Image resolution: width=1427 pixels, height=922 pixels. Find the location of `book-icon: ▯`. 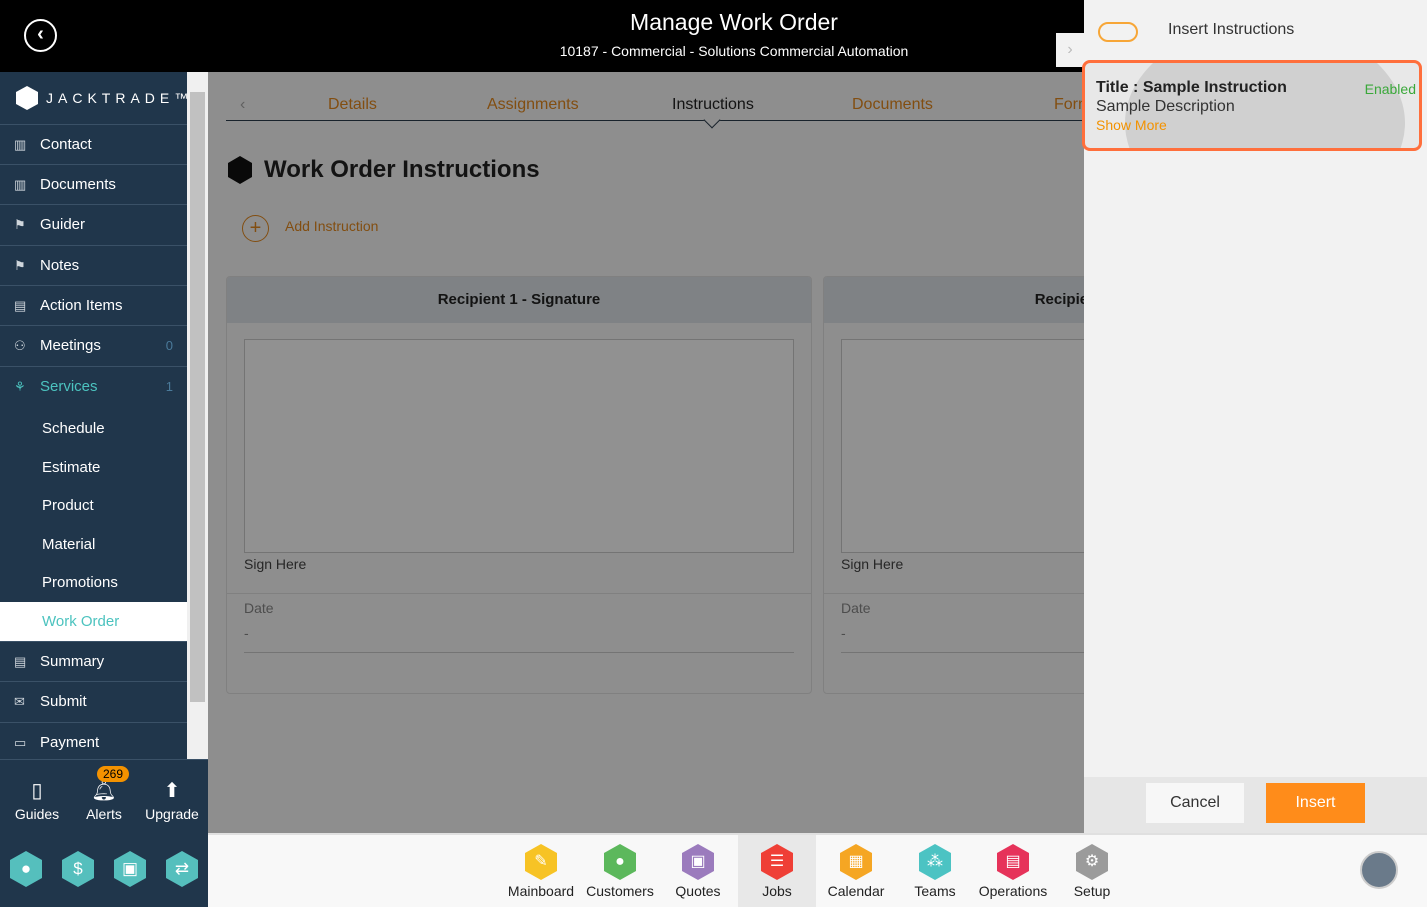

book-icon: ▯ is located at coordinates (37, 791).